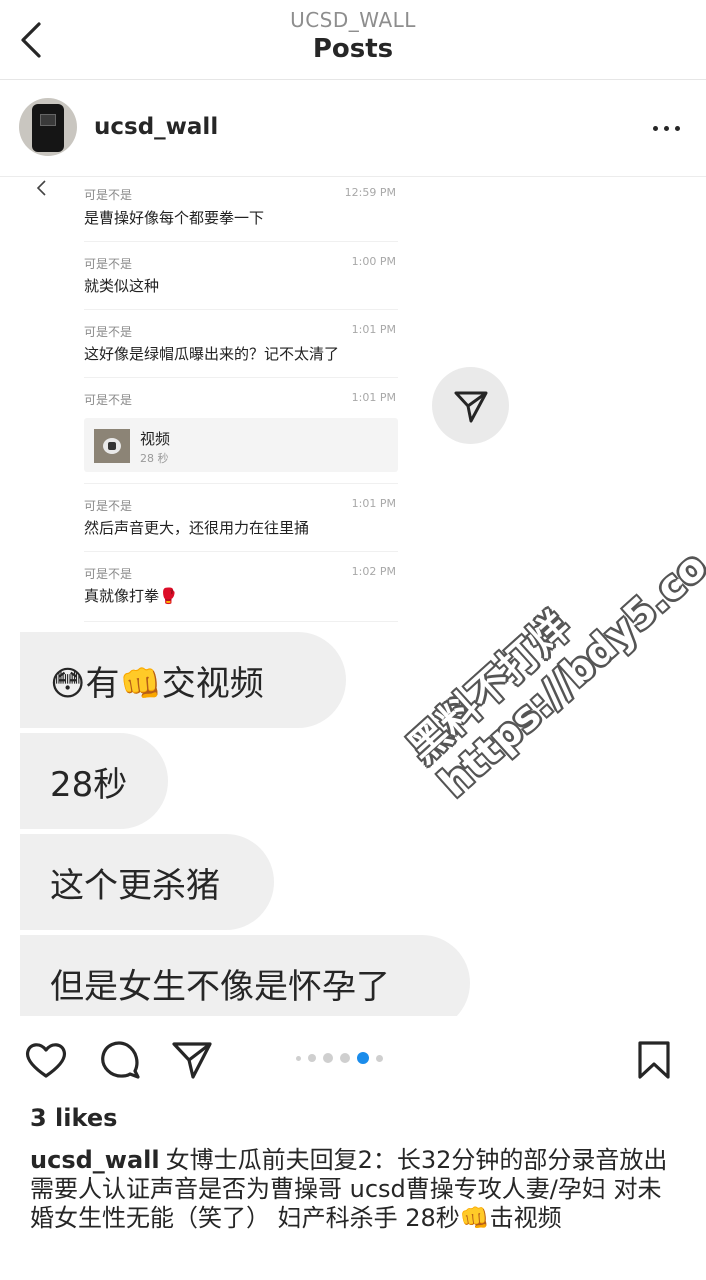  I want to click on post-header: ucsd_wall, so click(353, 128).